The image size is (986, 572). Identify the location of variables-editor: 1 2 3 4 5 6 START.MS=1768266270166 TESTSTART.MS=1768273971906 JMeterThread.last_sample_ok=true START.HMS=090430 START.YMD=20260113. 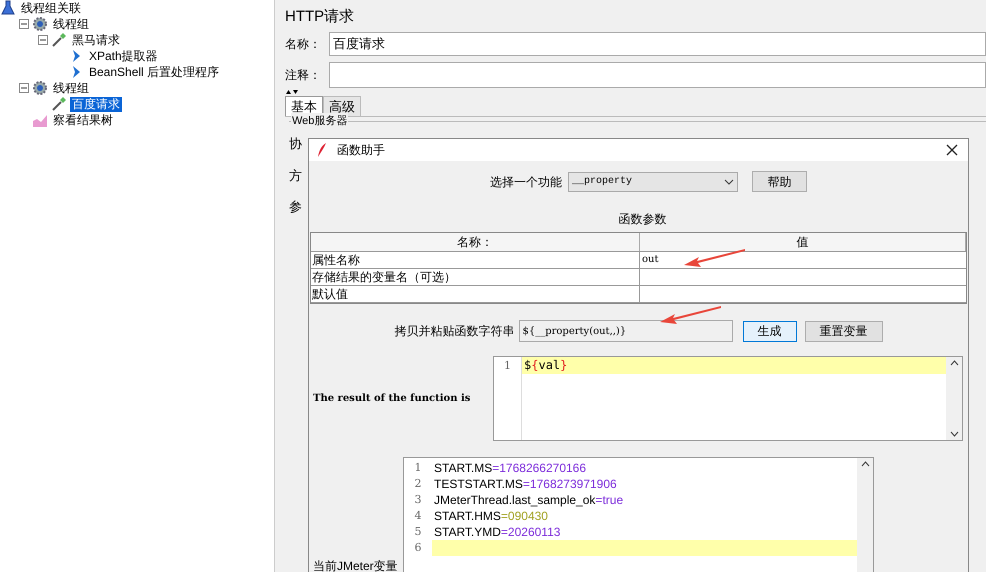
(638, 514).